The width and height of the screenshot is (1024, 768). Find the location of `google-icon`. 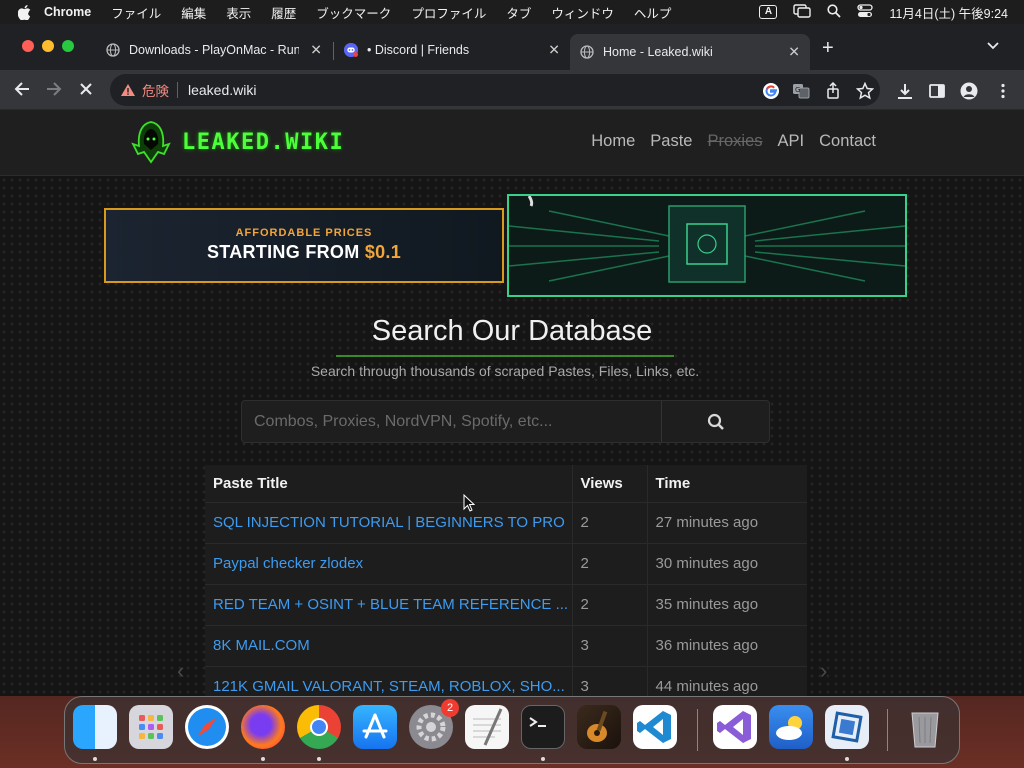

google-icon is located at coordinates (771, 91).